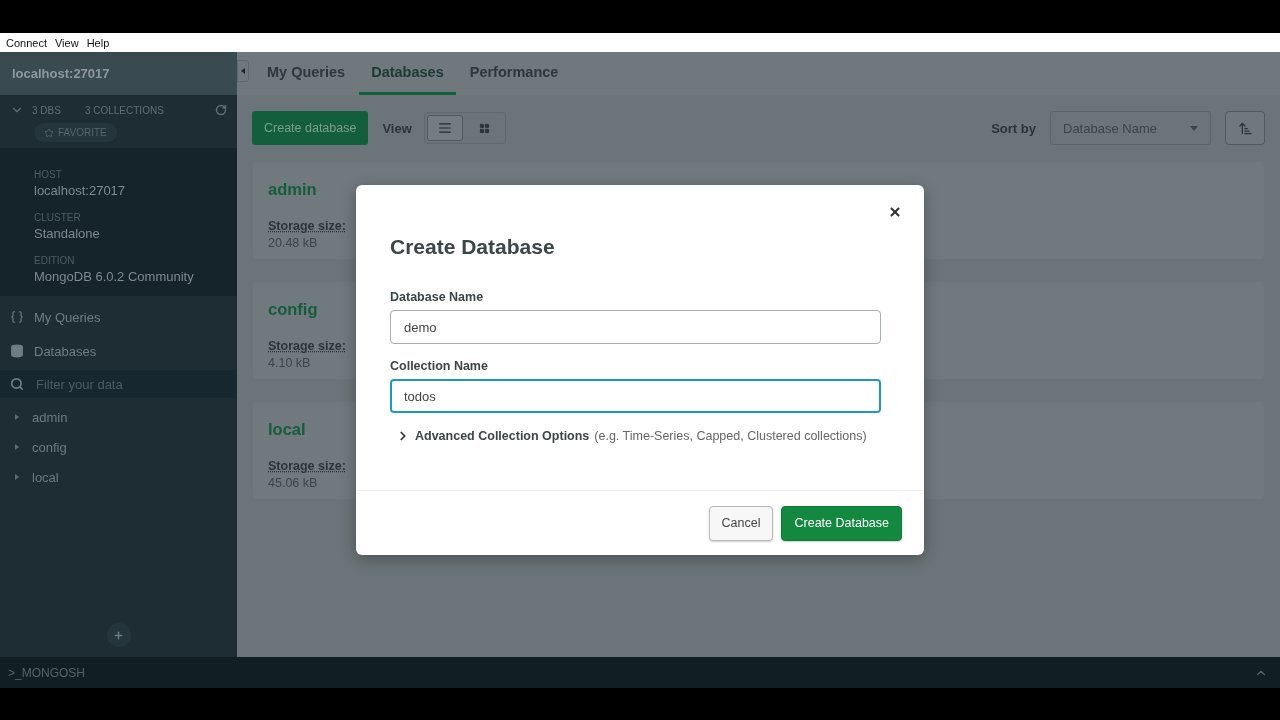  Describe the element at coordinates (473, 247) in the screenshot. I see `dialog-title: Create Database` at that location.